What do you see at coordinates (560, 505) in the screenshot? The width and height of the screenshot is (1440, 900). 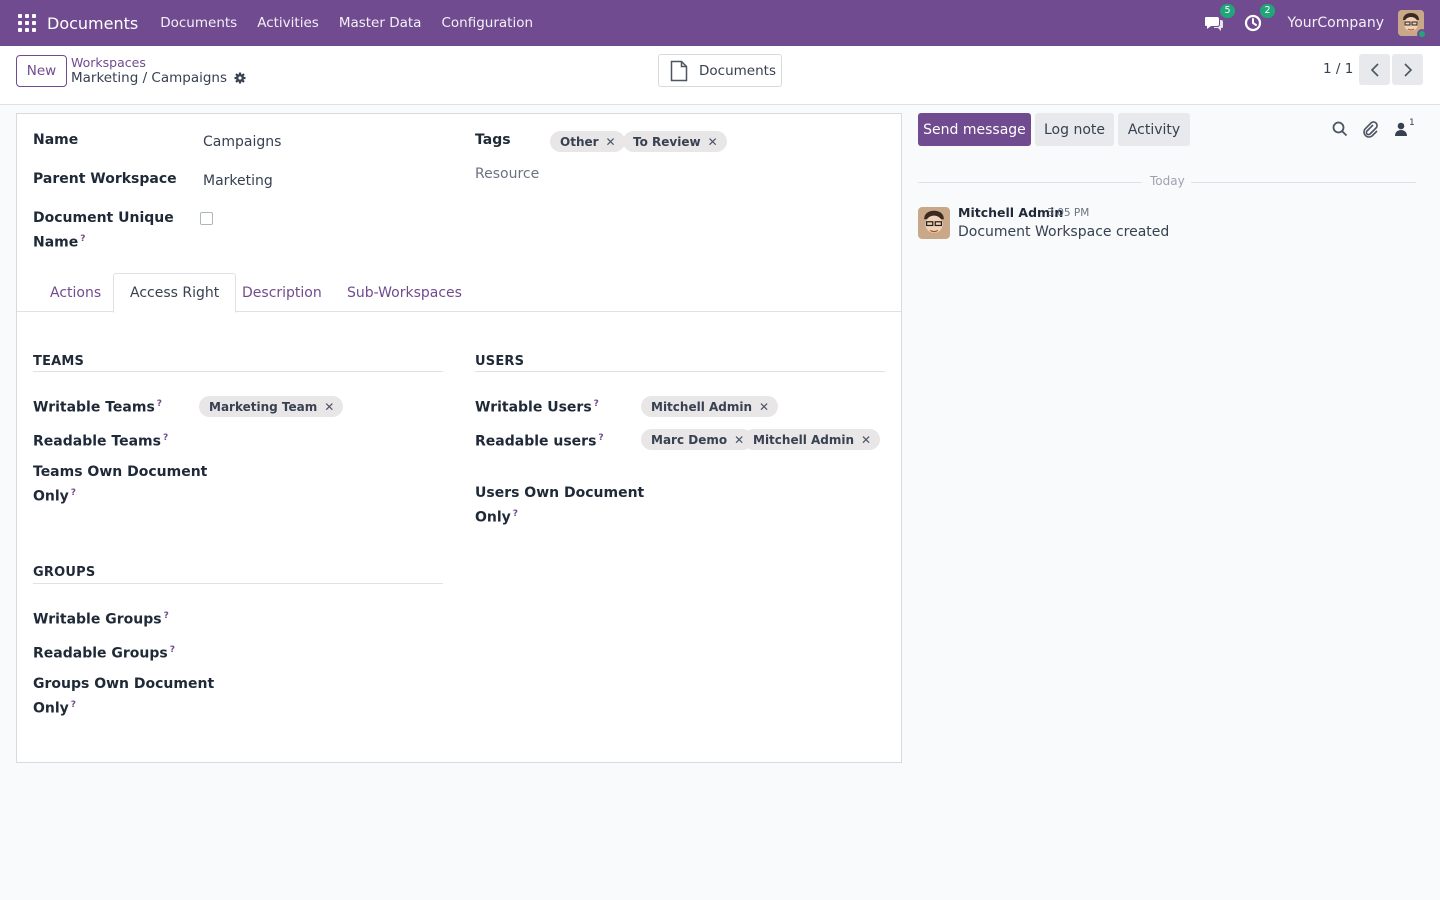 I see `users-own-document-label: Users Own Document Only?` at bounding box center [560, 505].